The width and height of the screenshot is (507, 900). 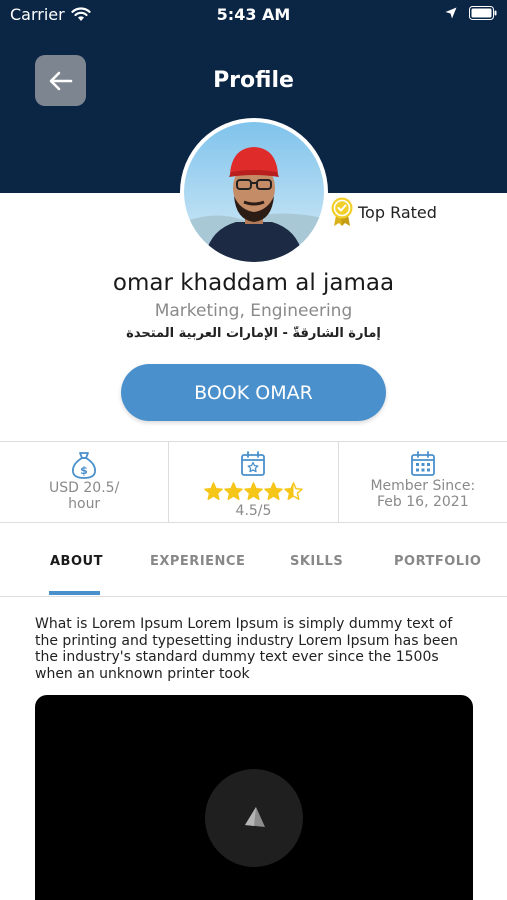 What do you see at coordinates (253, 463) in the screenshot?
I see `calendar-star-icon` at bounding box center [253, 463].